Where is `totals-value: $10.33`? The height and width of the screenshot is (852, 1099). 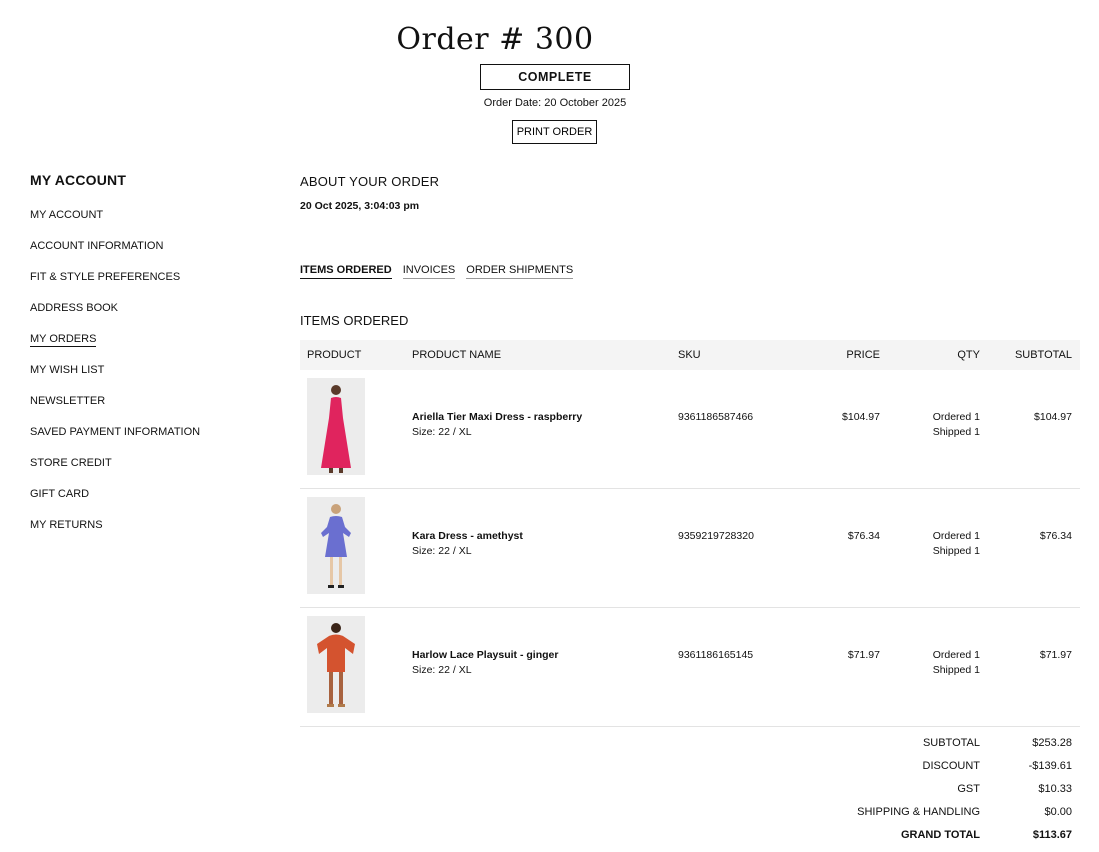 totals-value: $10.33 is located at coordinates (1055, 789).